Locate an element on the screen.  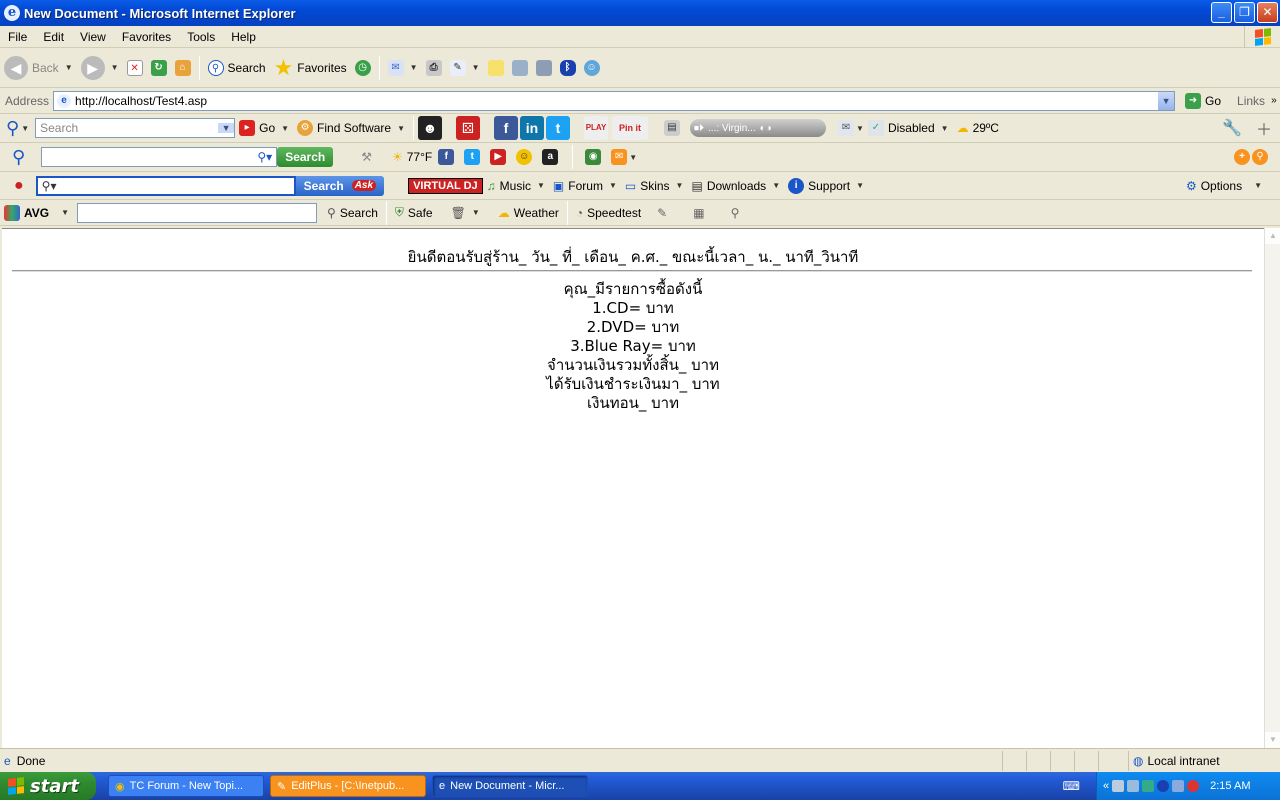
notepad-icon: ✎ is located at coordinates (662, 213).